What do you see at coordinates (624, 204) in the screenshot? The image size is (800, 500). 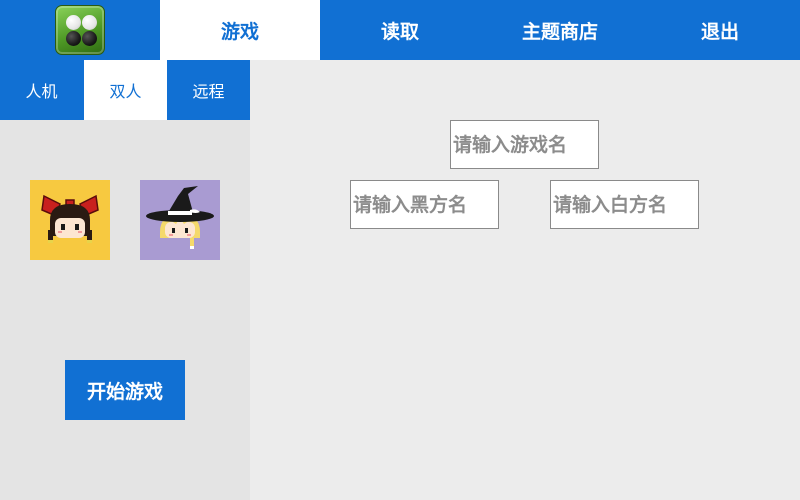 I see `white-player-name-input` at bounding box center [624, 204].